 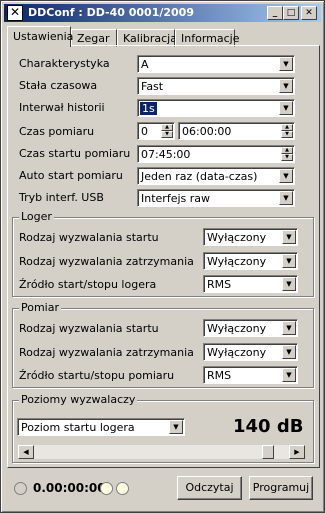 I want to click on auto-start-value: Jeden raz (data-czas), so click(x=199, y=176).